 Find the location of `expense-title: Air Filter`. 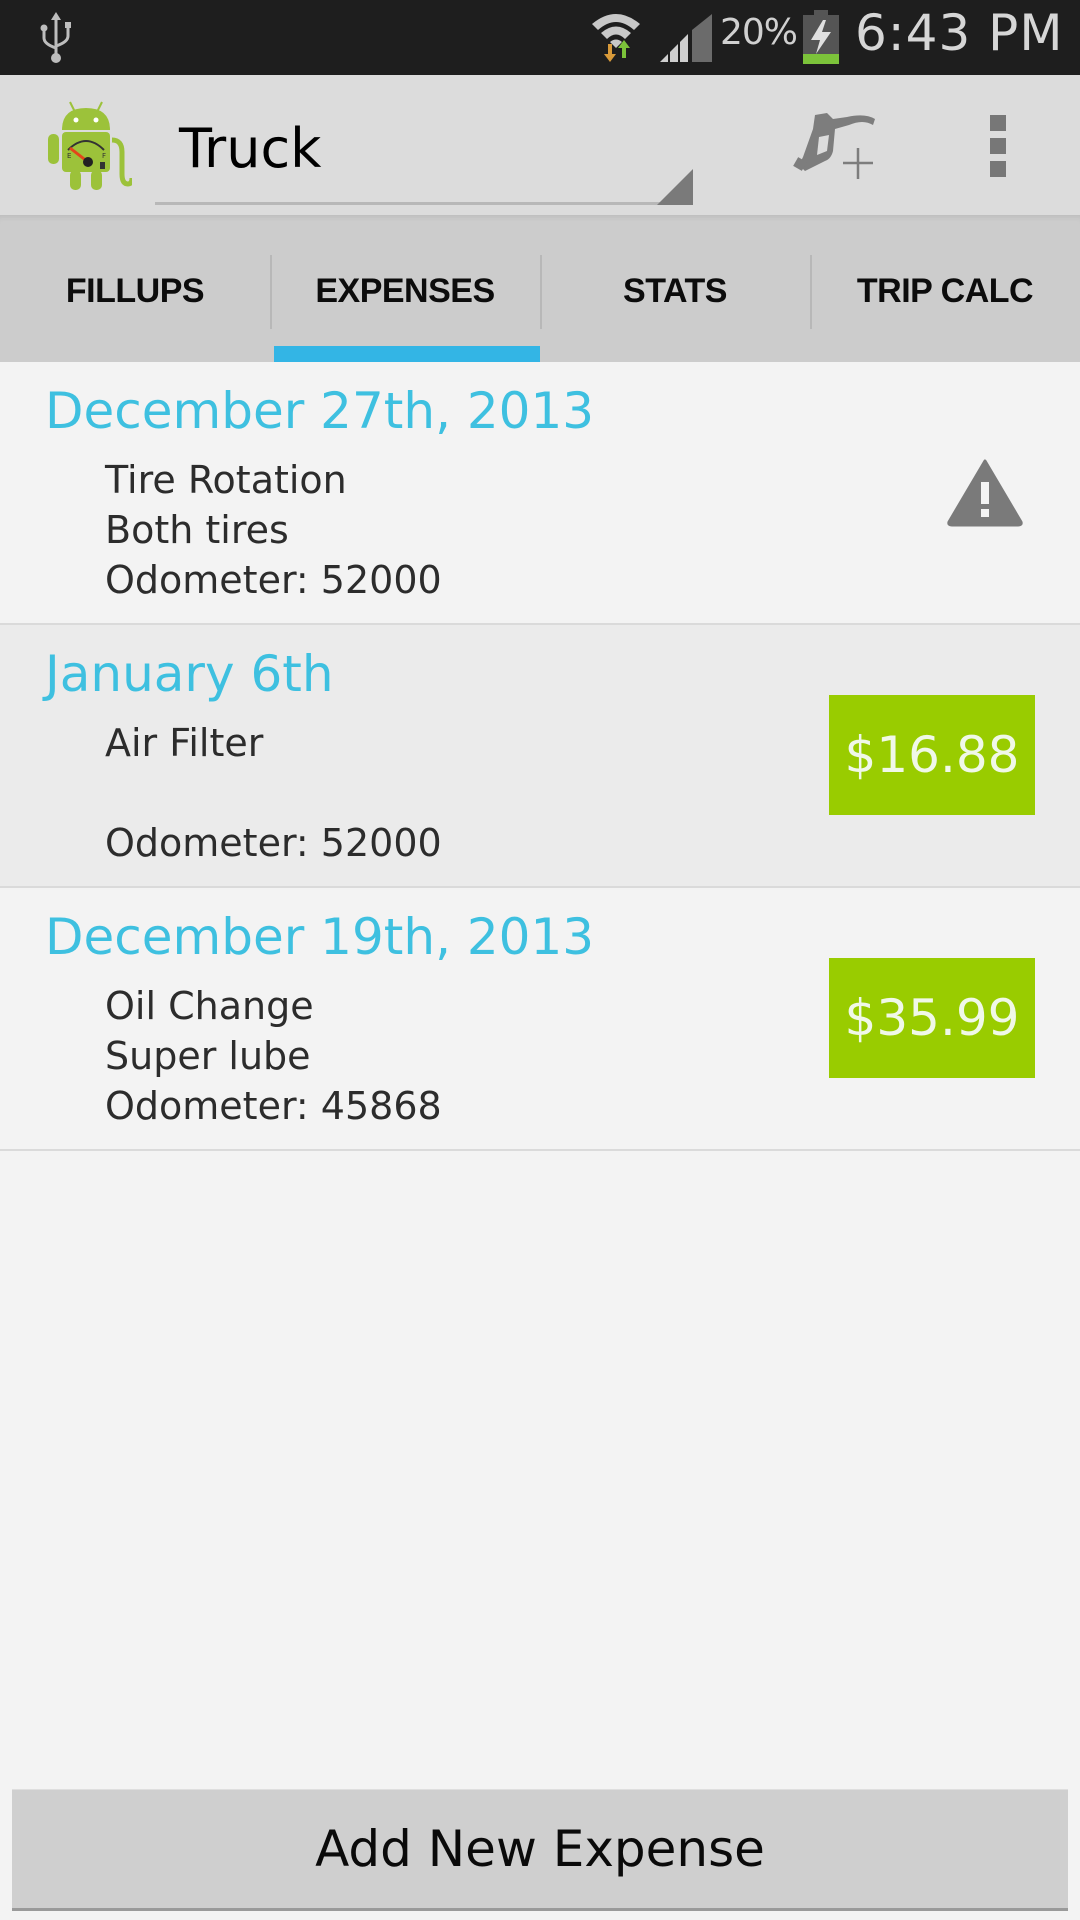

expense-title: Air Filter is located at coordinates (184, 743).